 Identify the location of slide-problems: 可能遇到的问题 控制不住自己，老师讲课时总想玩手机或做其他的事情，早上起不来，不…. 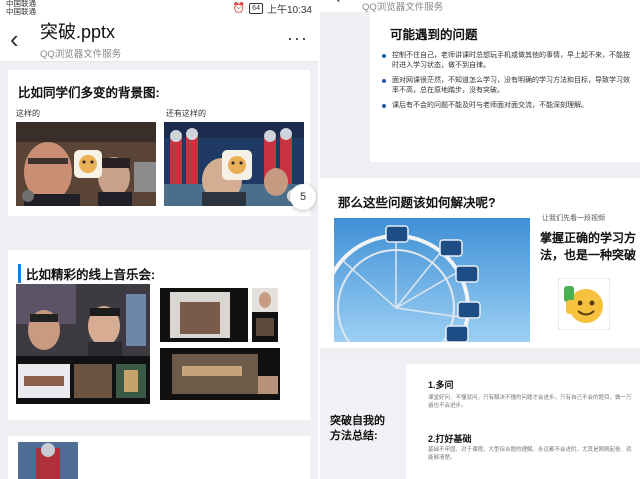
(505, 87).